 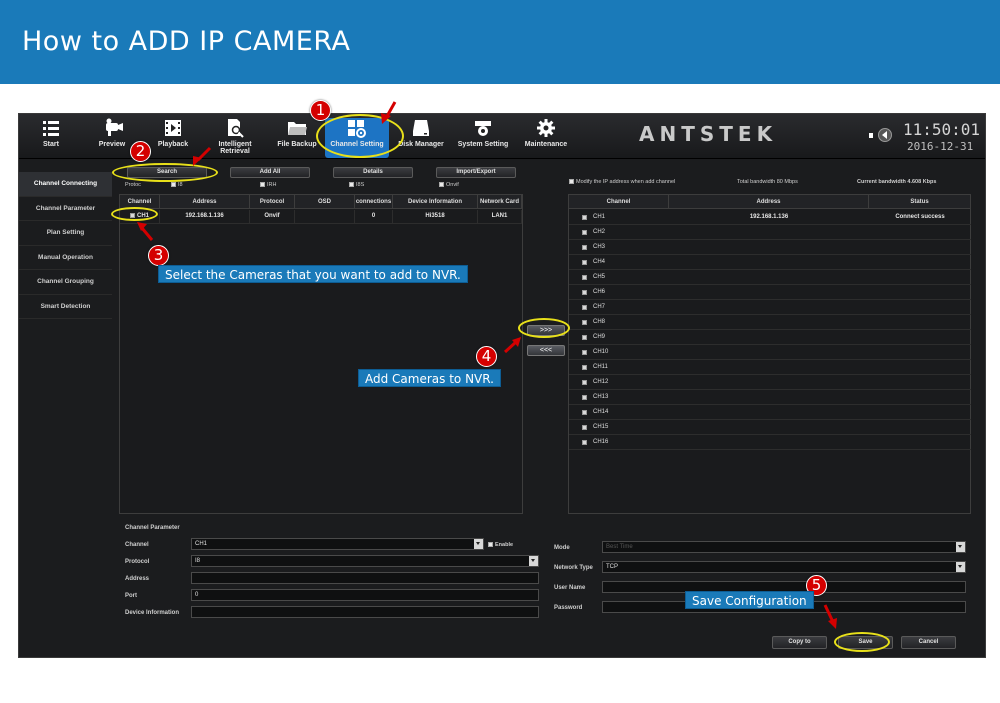 I want to click on sidebar-item-manual-operation: Manual Operation, so click(x=65, y=258).